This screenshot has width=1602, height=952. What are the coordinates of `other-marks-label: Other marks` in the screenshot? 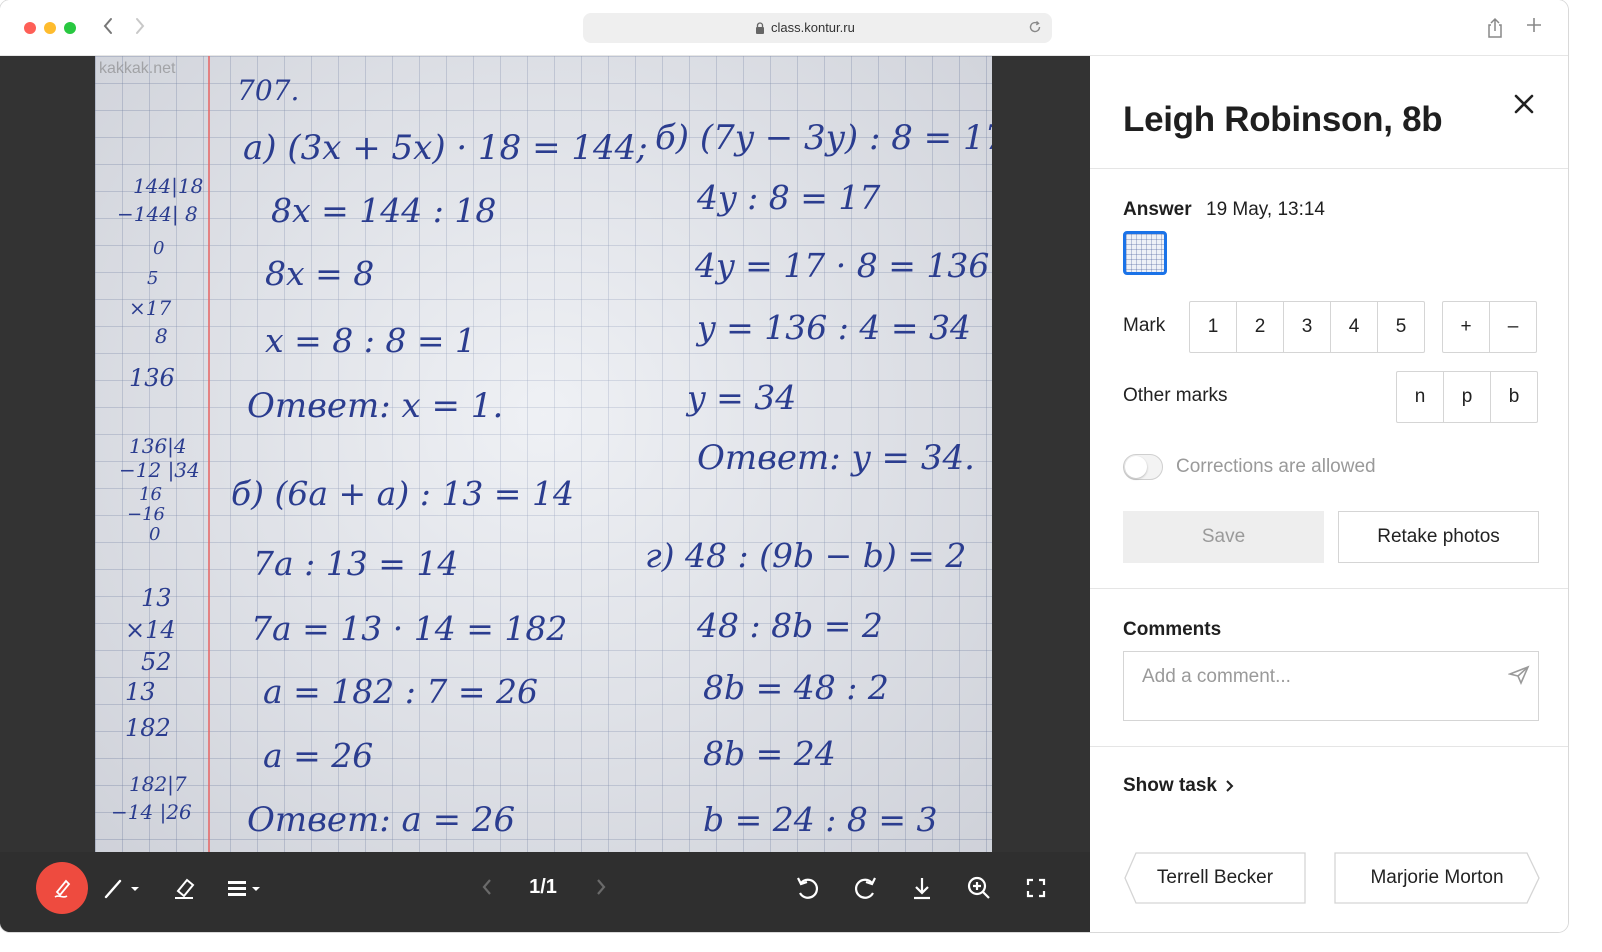 It's located at (1175, 395).